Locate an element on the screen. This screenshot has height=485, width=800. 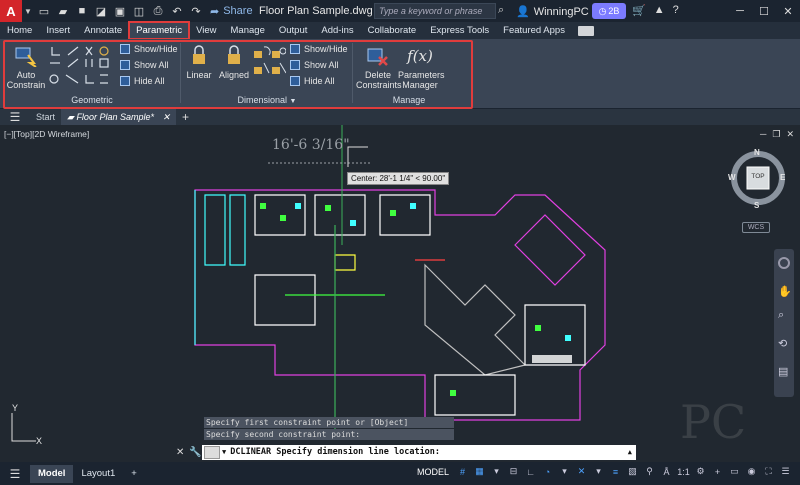
tab-floor-plan: ▰ Floor Plan Sample* ✕ is located at coordinates (119, 117).